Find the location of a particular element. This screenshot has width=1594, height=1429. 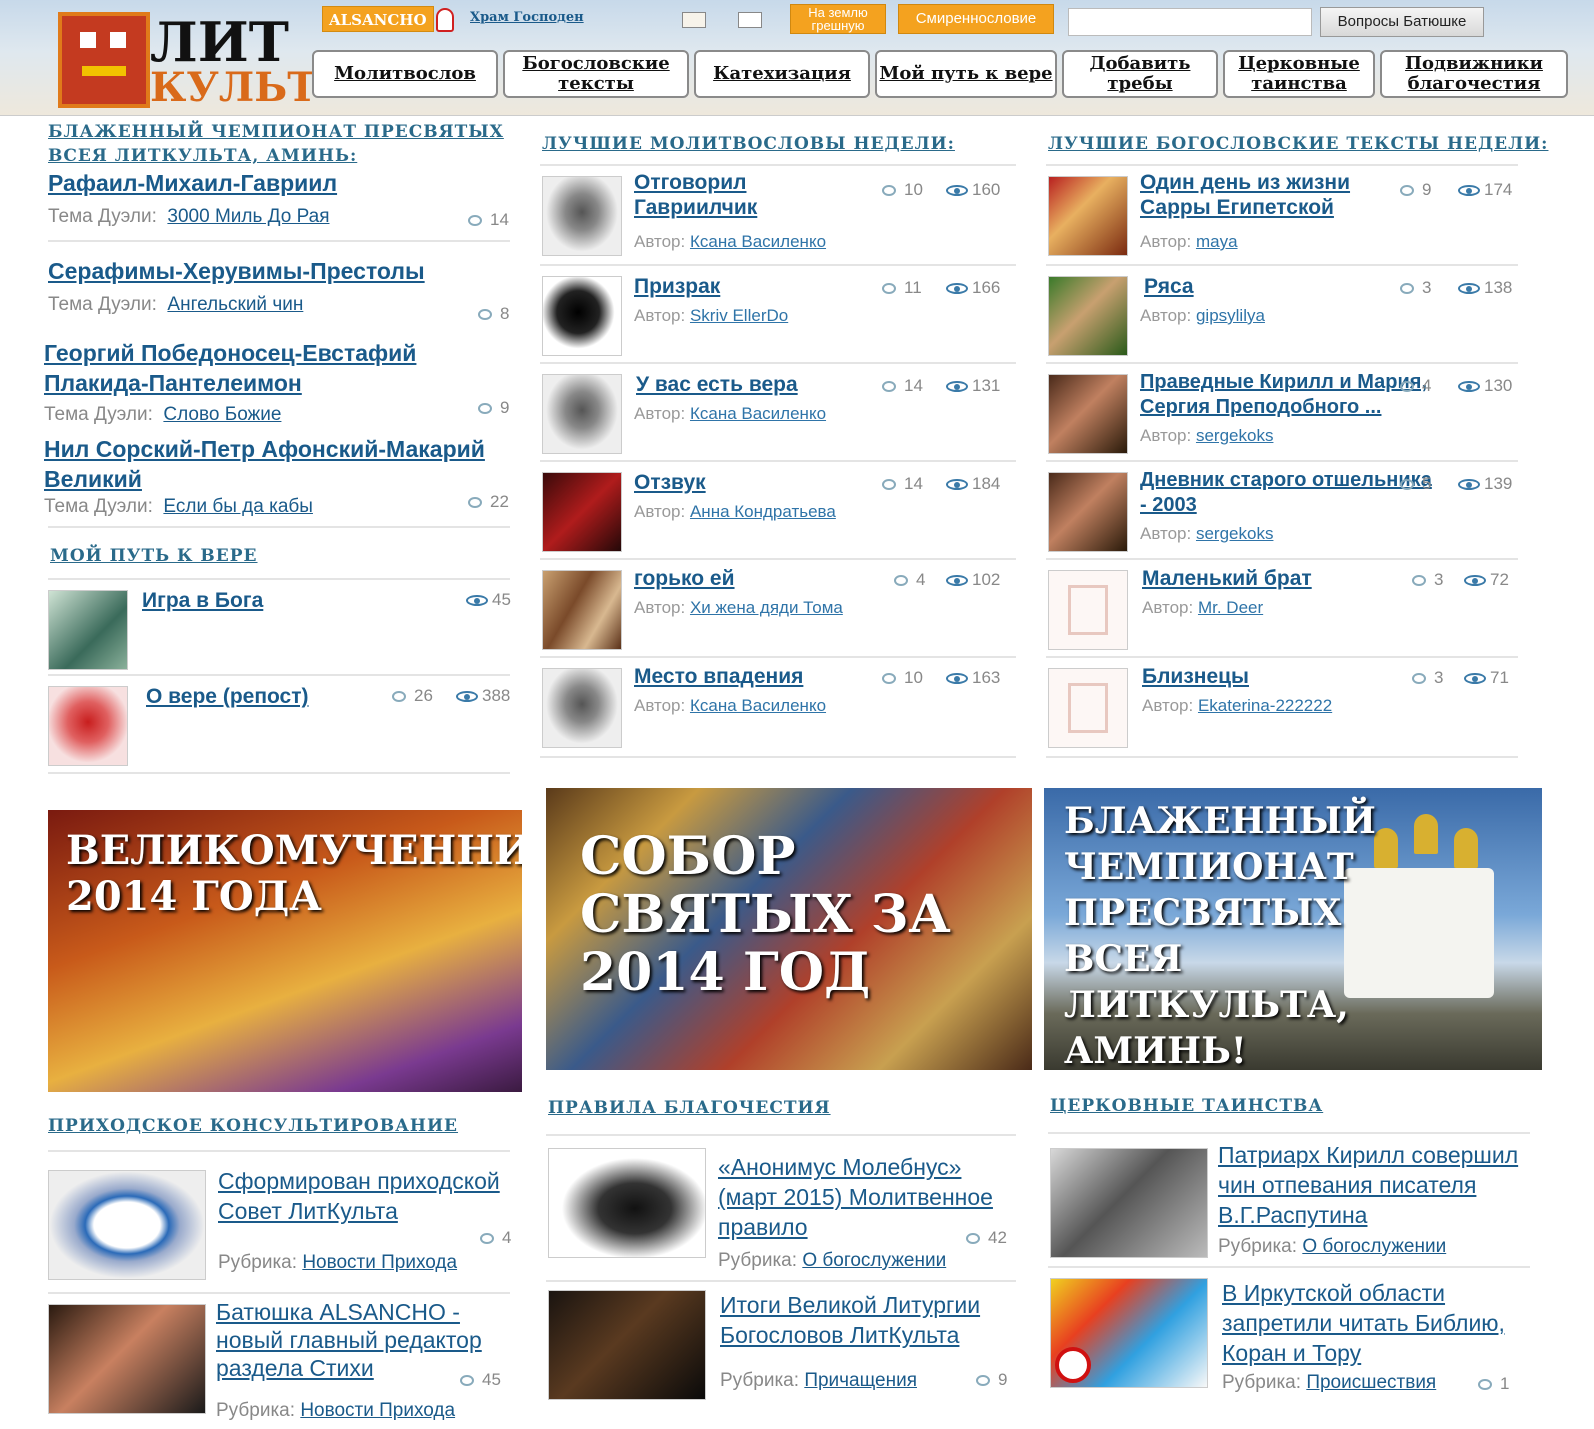

prayer-item-title: Место впадения is located at coordinates (718, 676).